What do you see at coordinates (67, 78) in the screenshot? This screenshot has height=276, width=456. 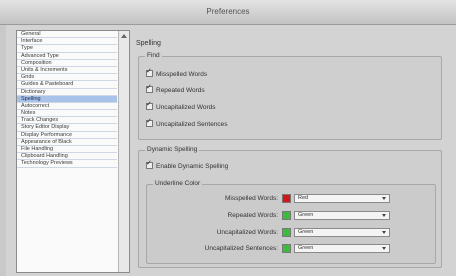 I see `sidebar-item-grids: Grids` at bounding box center [67, 78].